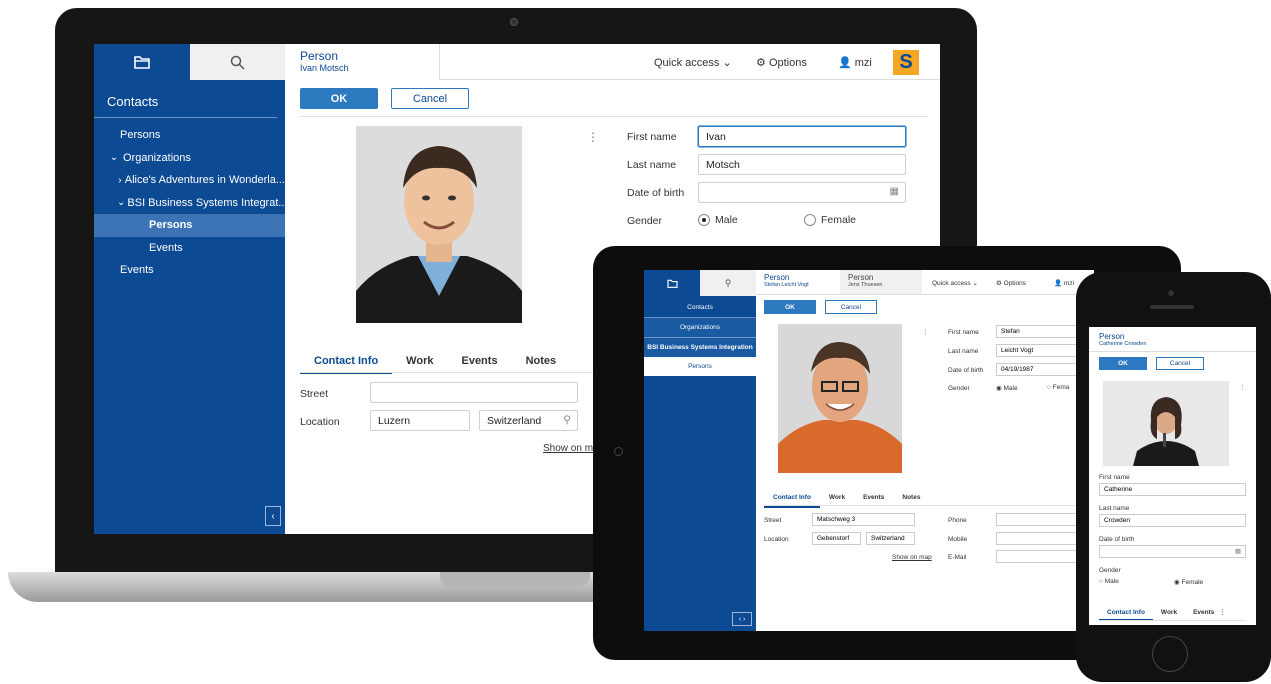 The image size is (1271, 684). I want to click on tablet-persons-node: Persons, so click(700, 366).